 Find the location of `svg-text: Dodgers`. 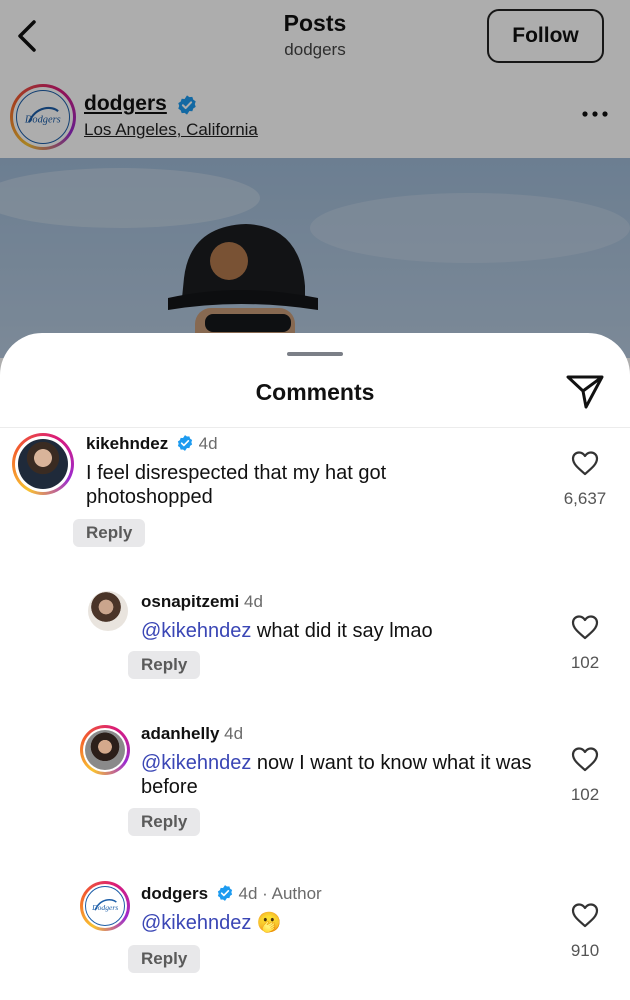

svg-text: Dodgers is located at coordinates (104, 907).